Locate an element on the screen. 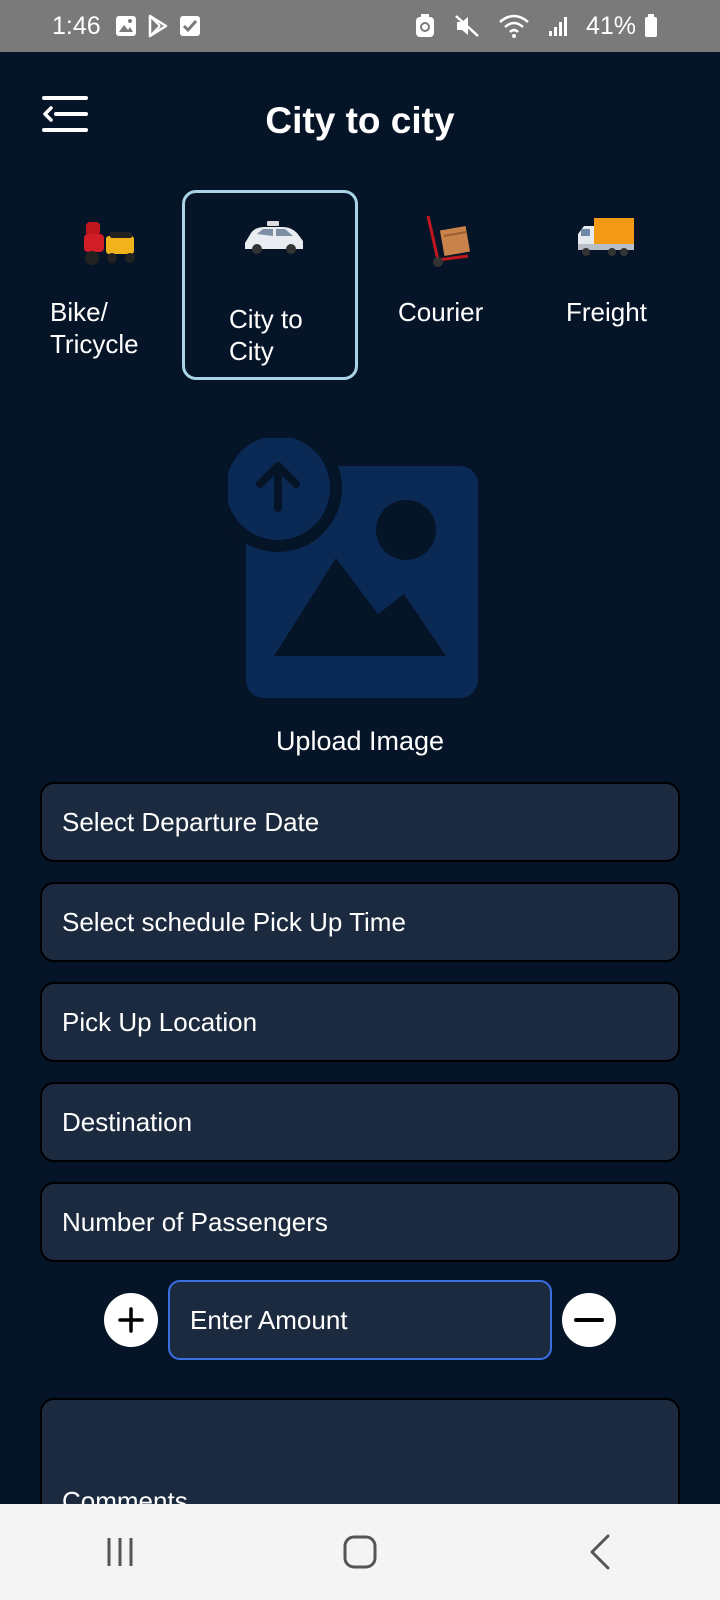 The image size is (720, 1600). category-courier: Courier is located at coordinates (453, 285).